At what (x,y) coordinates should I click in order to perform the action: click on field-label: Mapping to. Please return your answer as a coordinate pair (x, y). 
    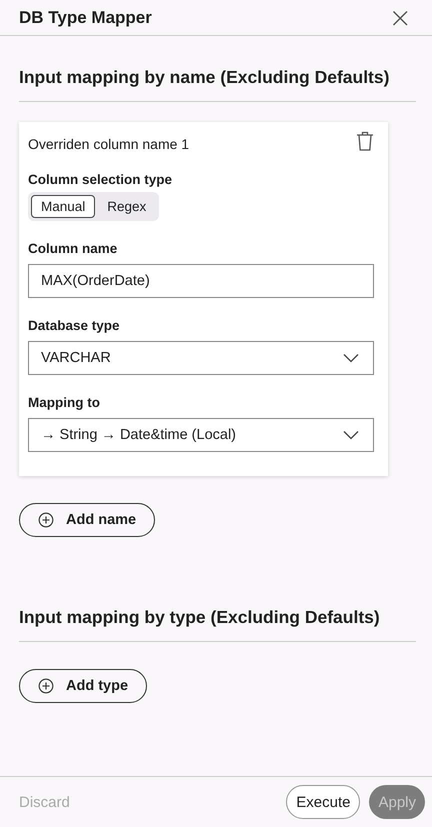
    Looking at the image, I should click on (64, 402).